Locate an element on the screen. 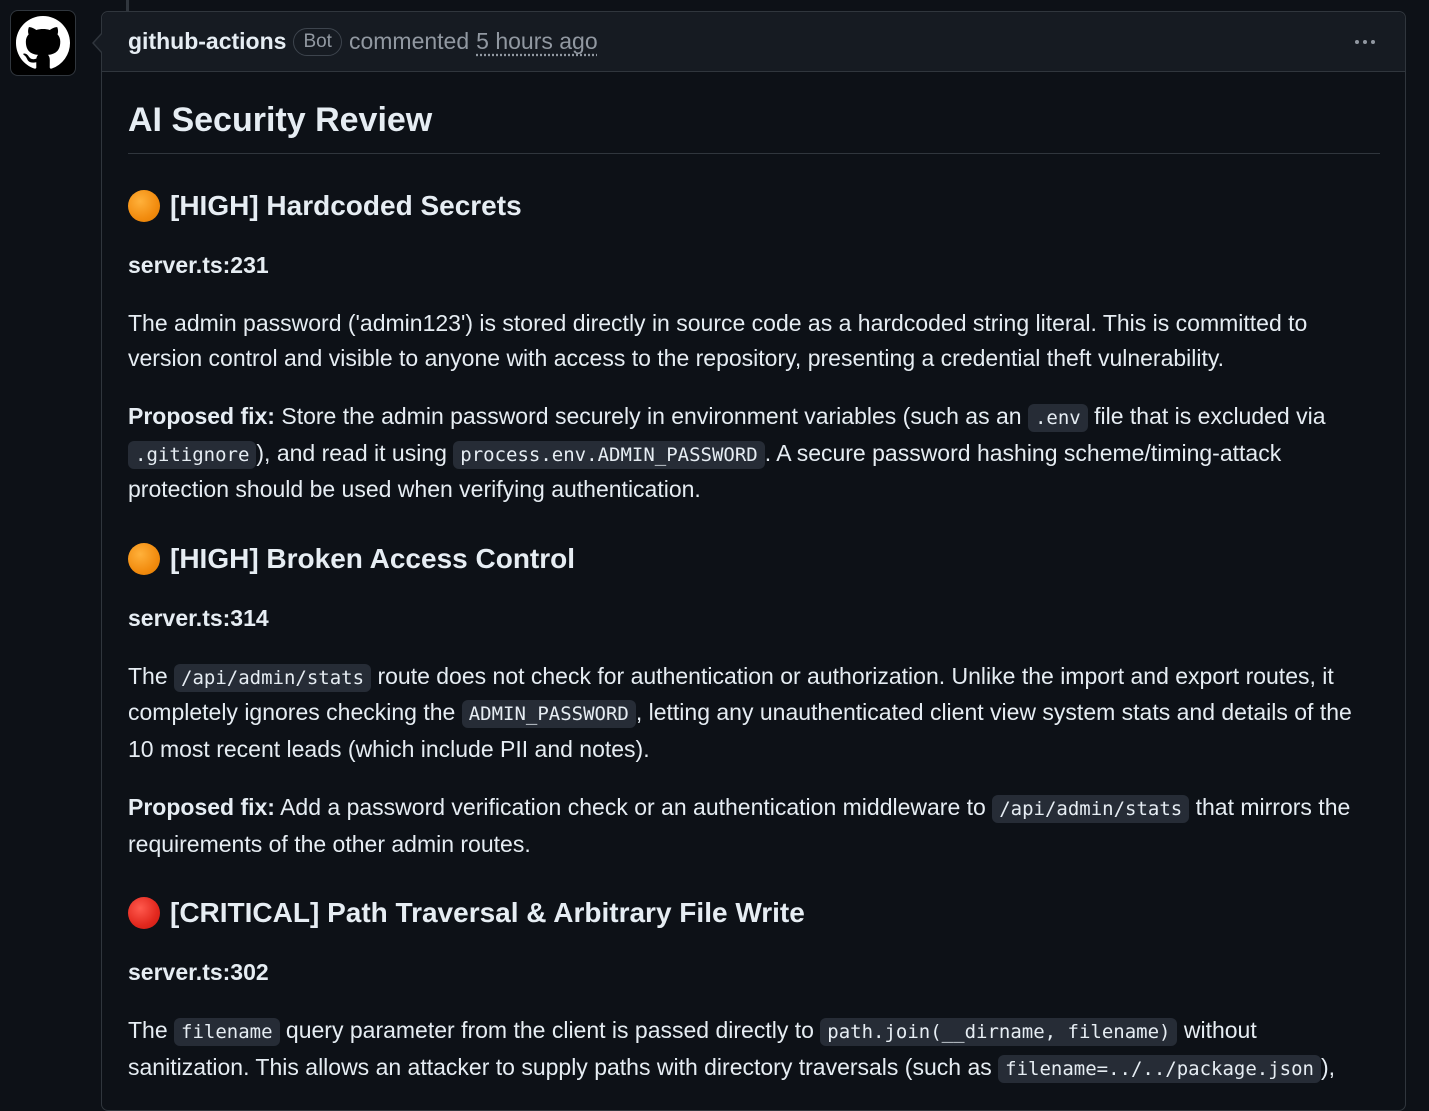  bot-badge: Bot is located at coordinates (317, 41).